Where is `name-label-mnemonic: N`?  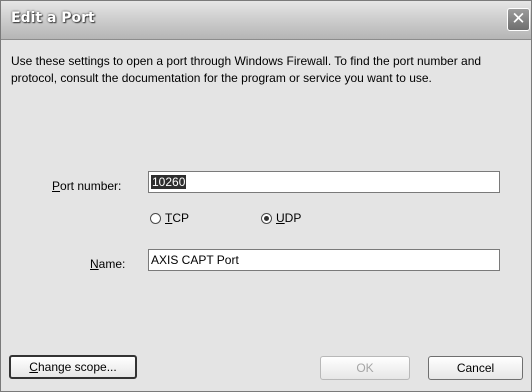
name-label-mnemonic: N is located at coordinates (94, 264).